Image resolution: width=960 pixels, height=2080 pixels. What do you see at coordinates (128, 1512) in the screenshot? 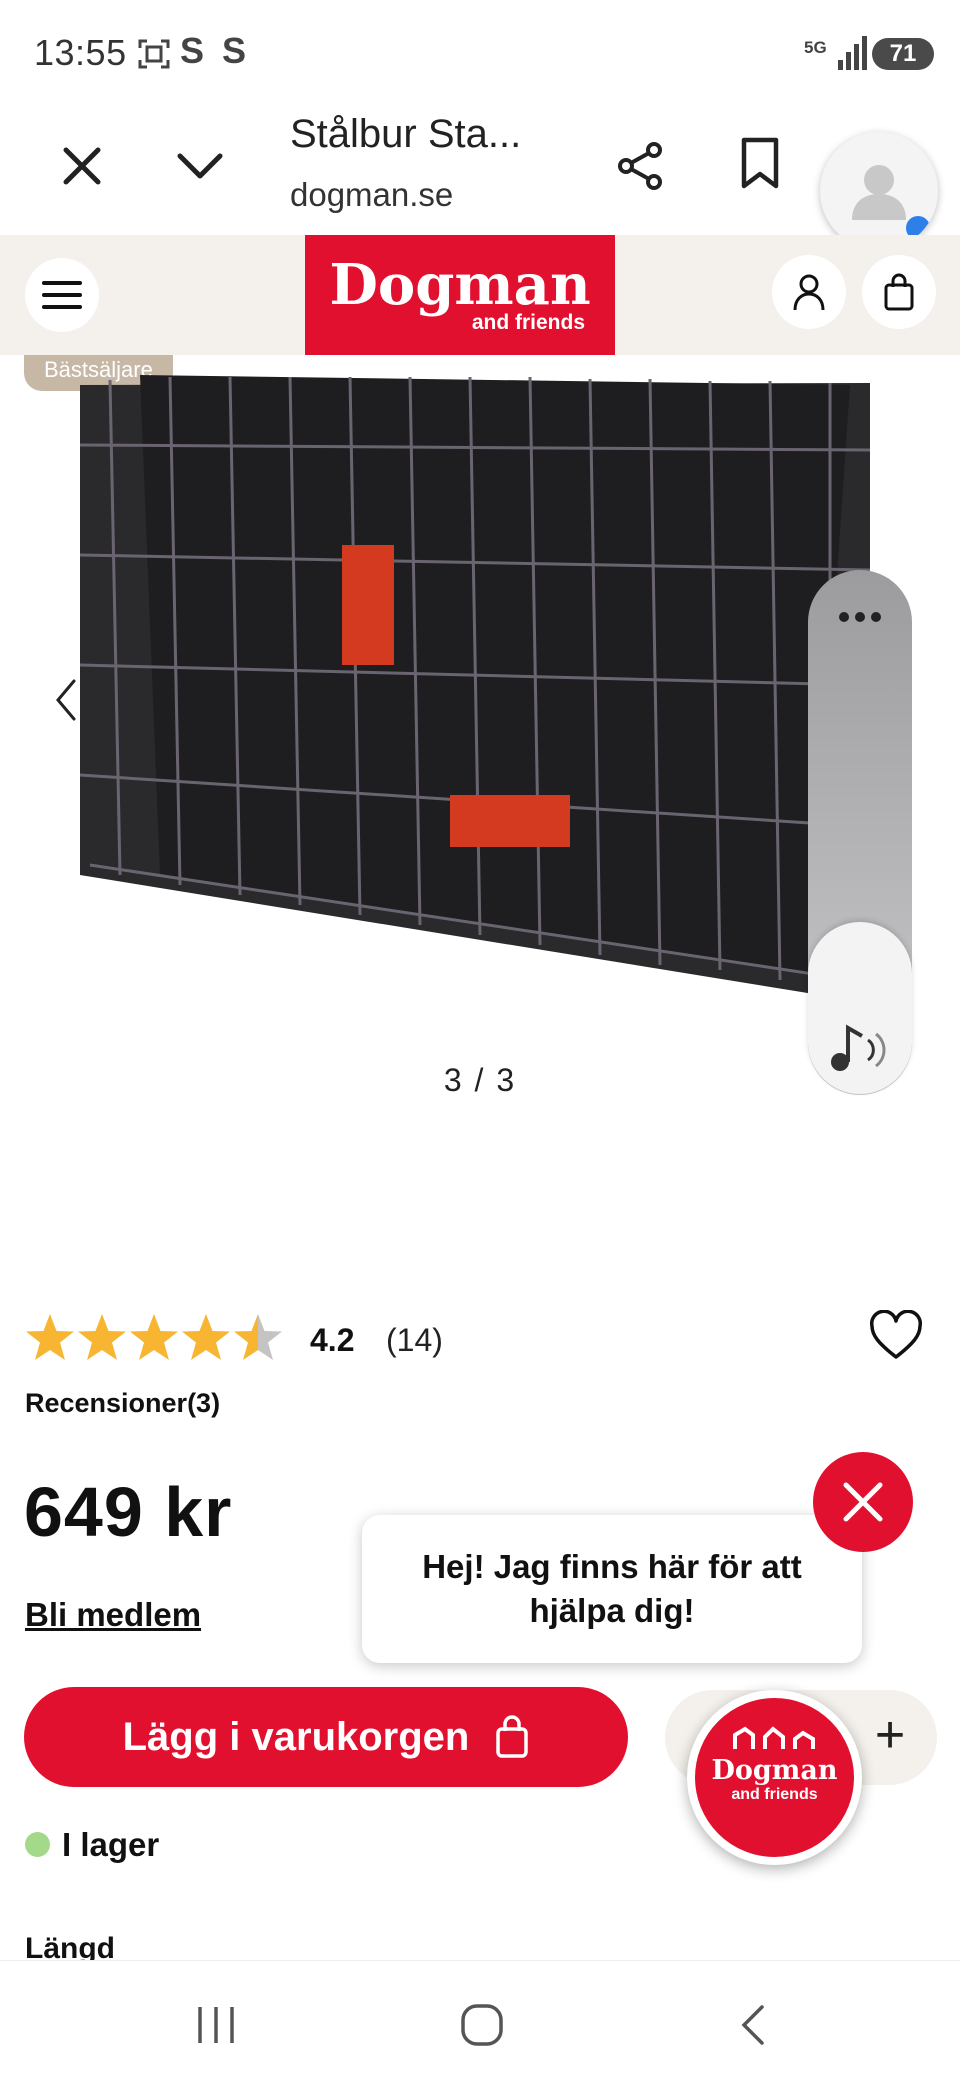
I see `product-price: 649 kr` at bounding box center [128, 1512].